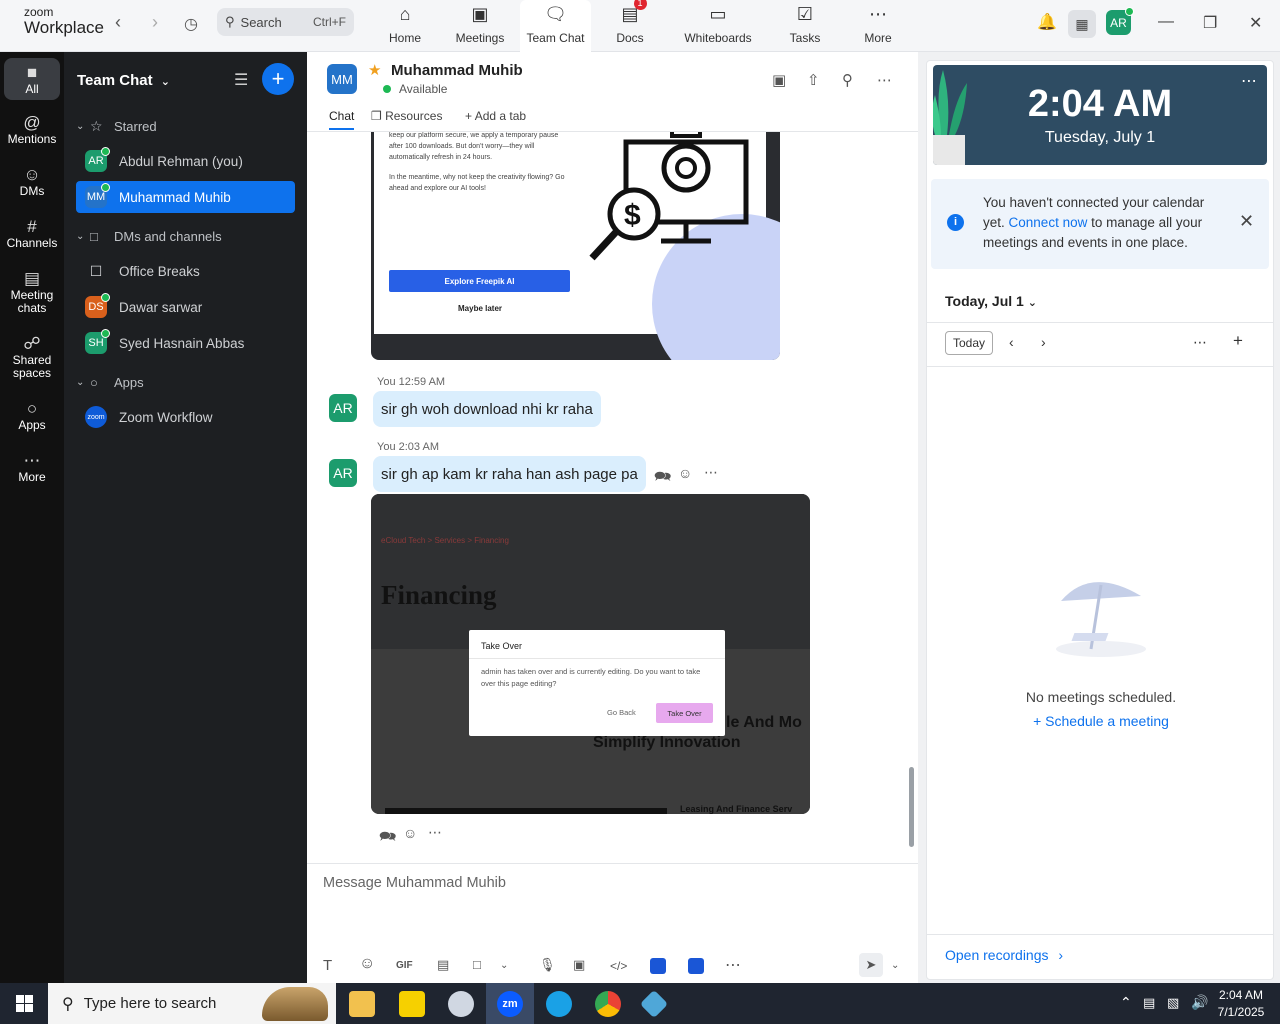 The image size is (1280, 1024). What do you see at coordinates (630, 26) in the screenshot?
I see `tab-docs: ▤ 1 Docs` at bounding box center [630, 26].